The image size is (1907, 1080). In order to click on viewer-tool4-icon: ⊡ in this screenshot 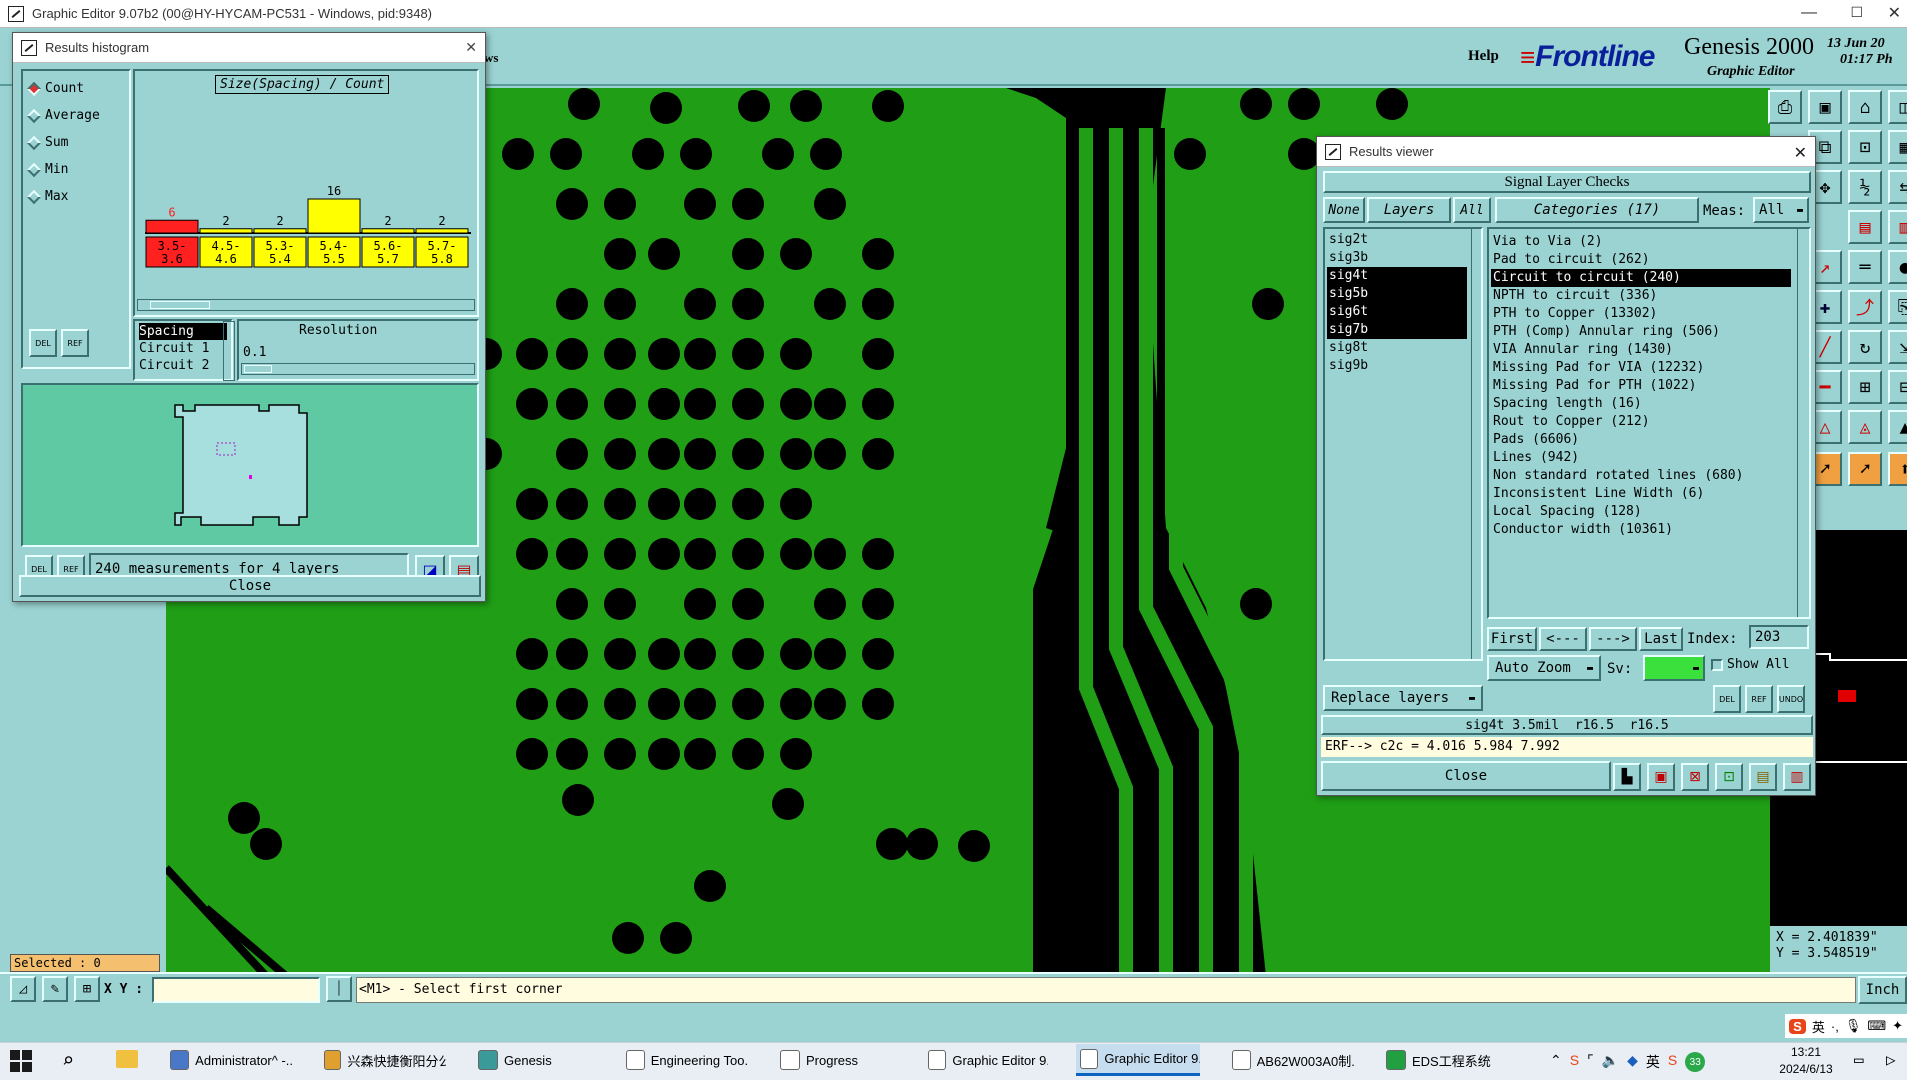, I will do `click(1729, 777)`.